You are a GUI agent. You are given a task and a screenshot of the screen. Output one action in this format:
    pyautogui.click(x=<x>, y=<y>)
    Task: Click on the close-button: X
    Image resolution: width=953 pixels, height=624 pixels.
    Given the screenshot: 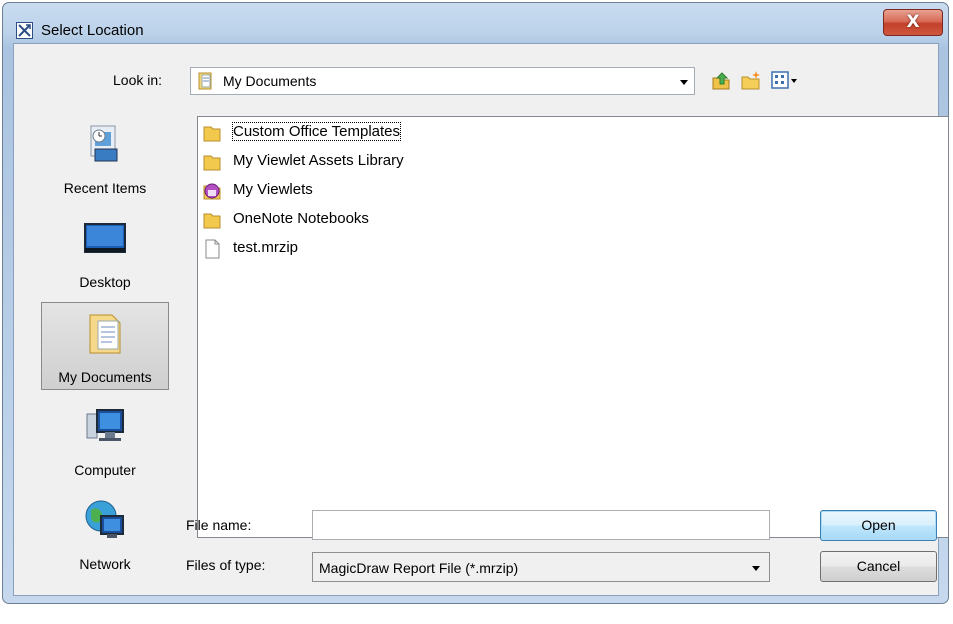 What is the action you would take?
    pyautogui.click(x=913, y=22)
    